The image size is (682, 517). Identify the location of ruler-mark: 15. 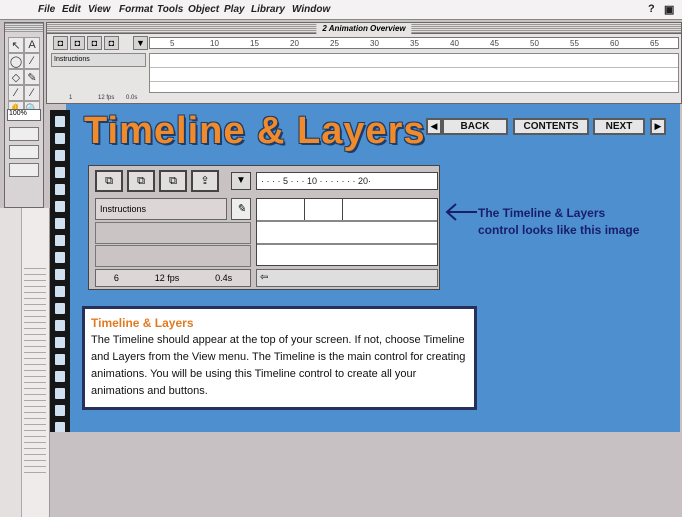
(254, 43).